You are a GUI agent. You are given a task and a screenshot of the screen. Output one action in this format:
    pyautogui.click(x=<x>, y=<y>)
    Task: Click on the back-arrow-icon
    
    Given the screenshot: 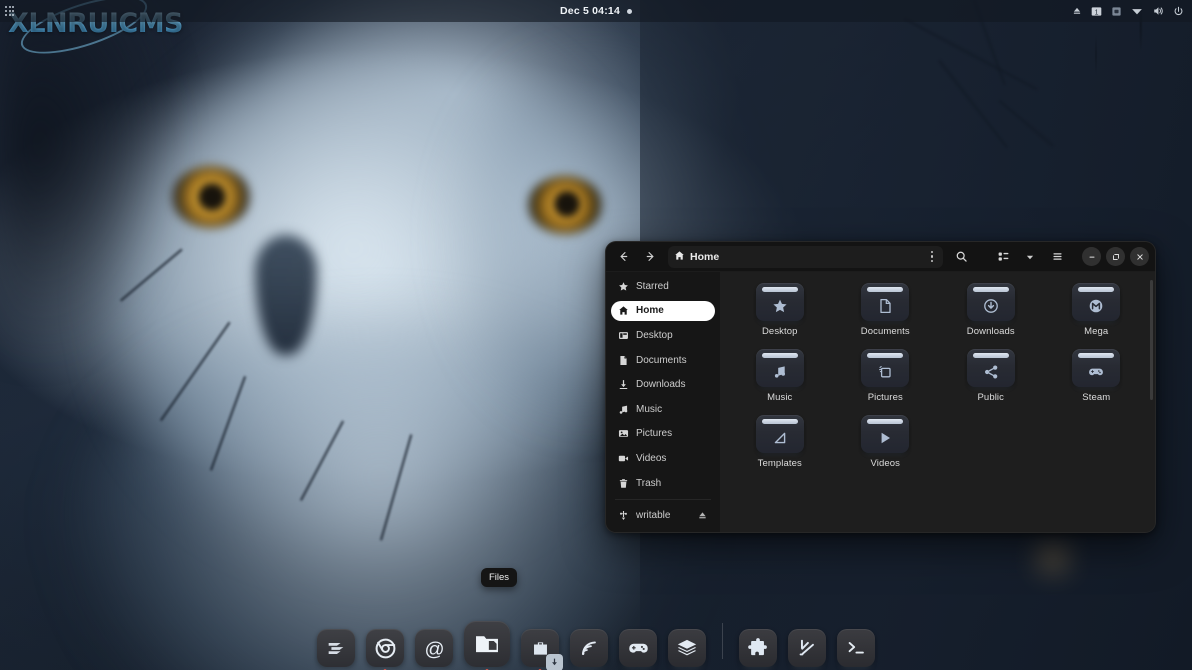 What is the action you would take?
    pyautogui.click(x=623, y=257)
    